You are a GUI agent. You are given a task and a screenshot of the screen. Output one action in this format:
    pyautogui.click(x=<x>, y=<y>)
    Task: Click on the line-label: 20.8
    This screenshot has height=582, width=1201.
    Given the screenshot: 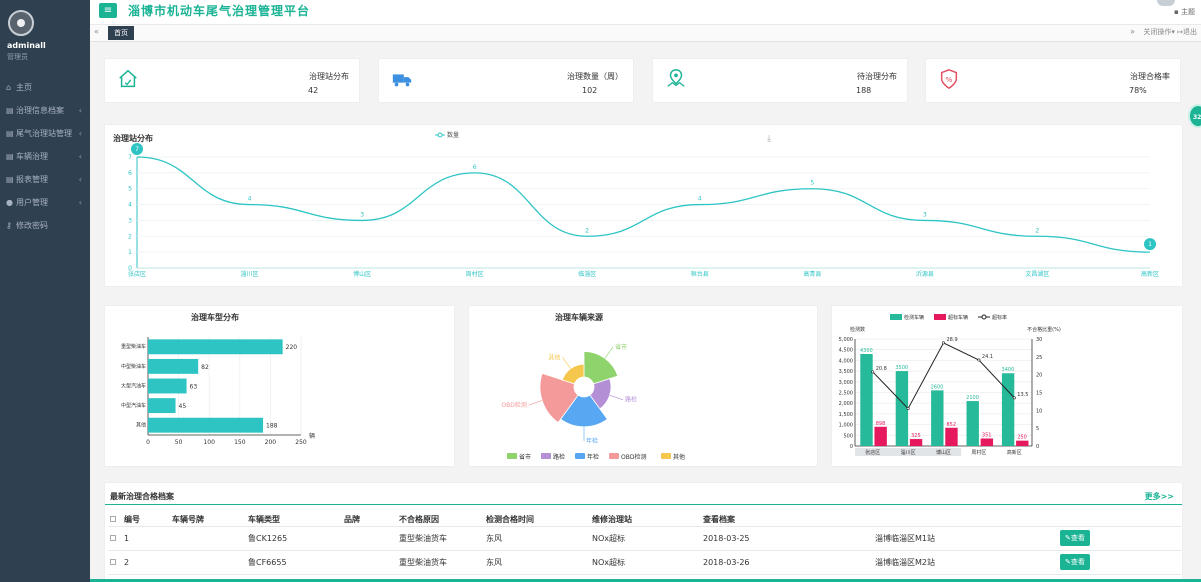 What is the action you would take?
    pyautogui.click(x=881, y=369)
    